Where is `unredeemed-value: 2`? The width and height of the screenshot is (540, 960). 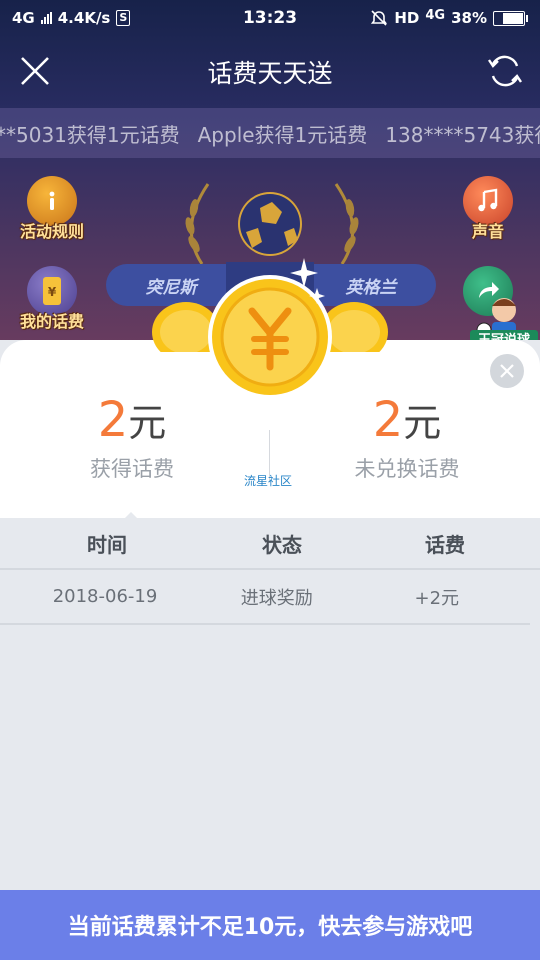
unredeemed-value: 2 is located at coordinates (388, 420).